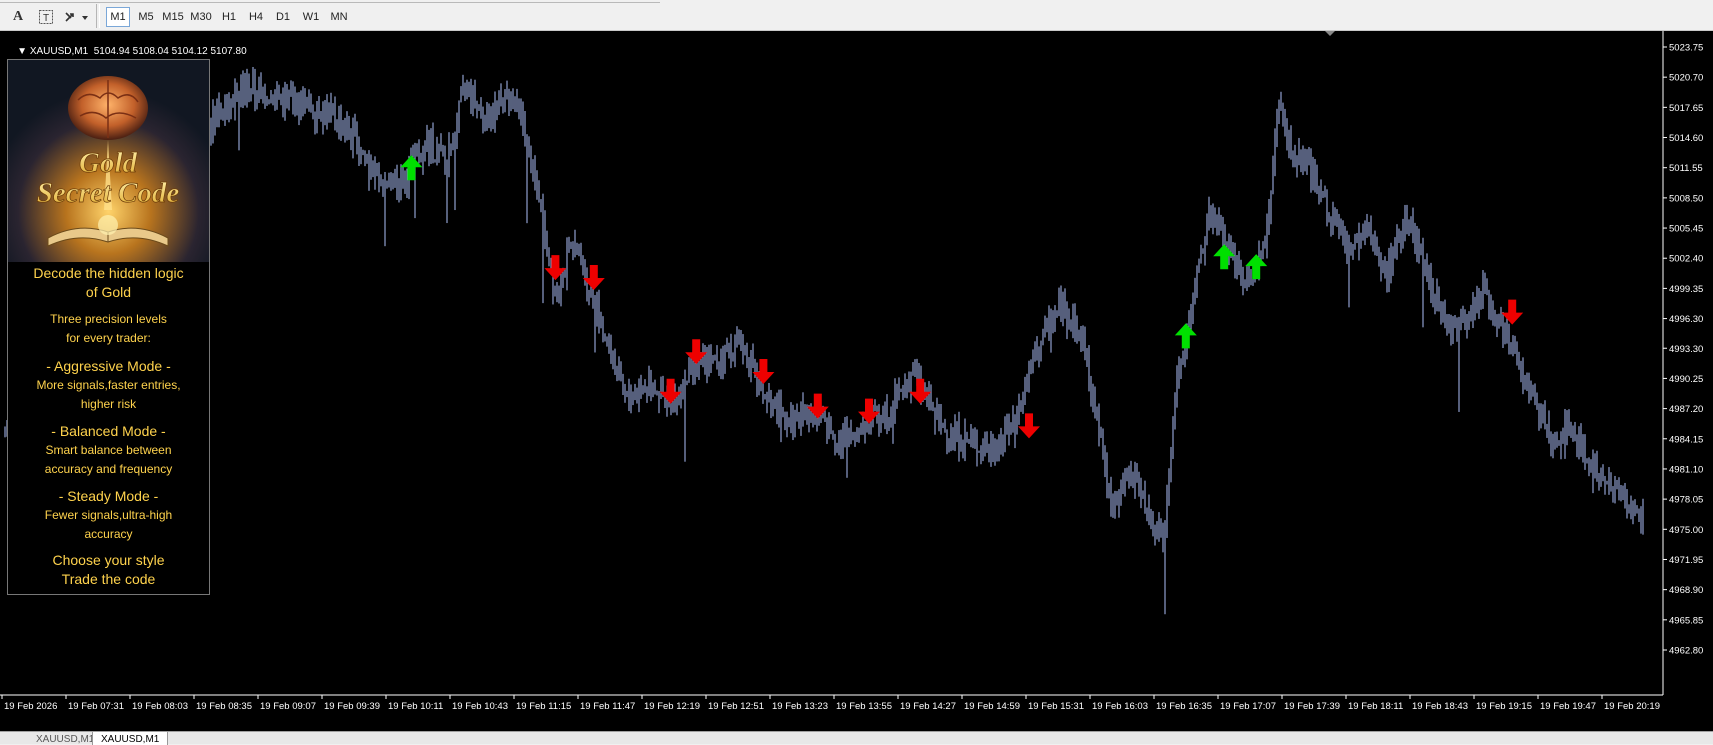 Image resolution: width=1713 pixels, height=745 pixels. What do you see at coordinates (1440, 706) in the screenshot?
I see `time-tick-label: 19 Feb 18:43` at bounding box center [1440, 706].